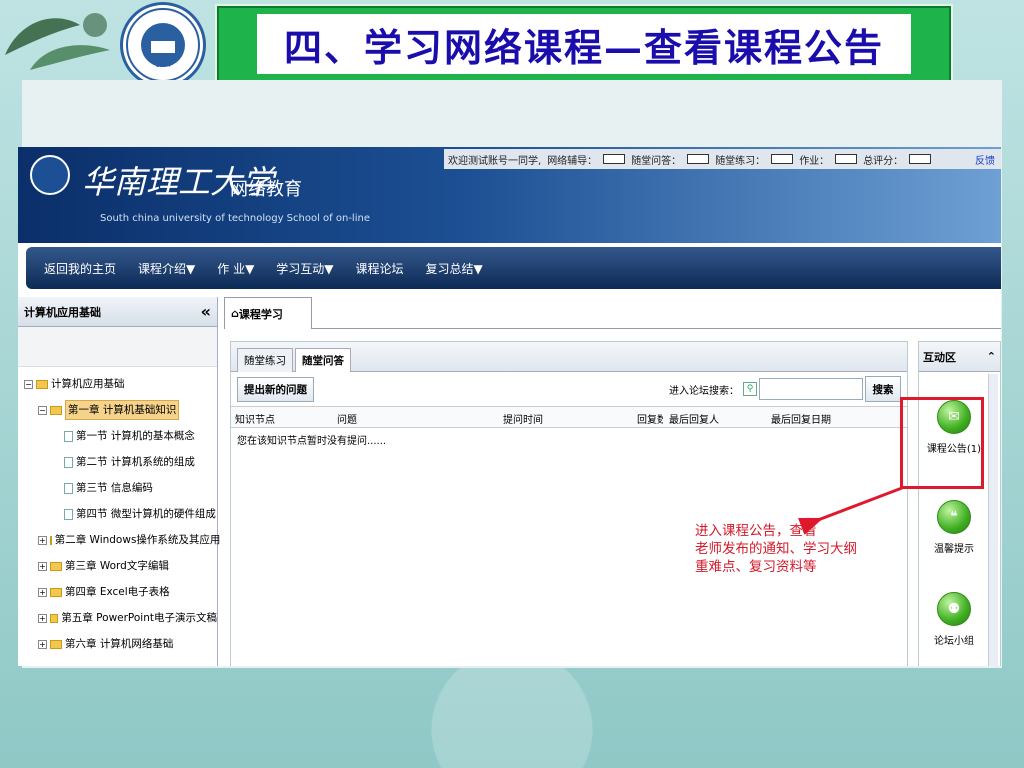  Describe the element at coordinates (920, 159) in the screenshot. I see `total-box` at that location.